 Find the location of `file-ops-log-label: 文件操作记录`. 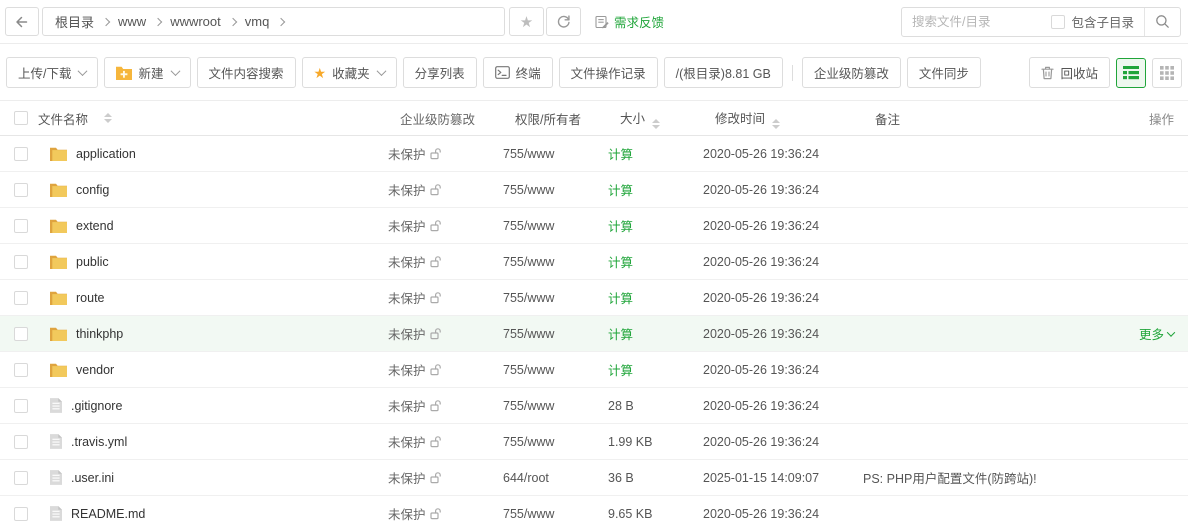

file-ops-log-label: 文件操作记录 is located at coordinates (608, 74).